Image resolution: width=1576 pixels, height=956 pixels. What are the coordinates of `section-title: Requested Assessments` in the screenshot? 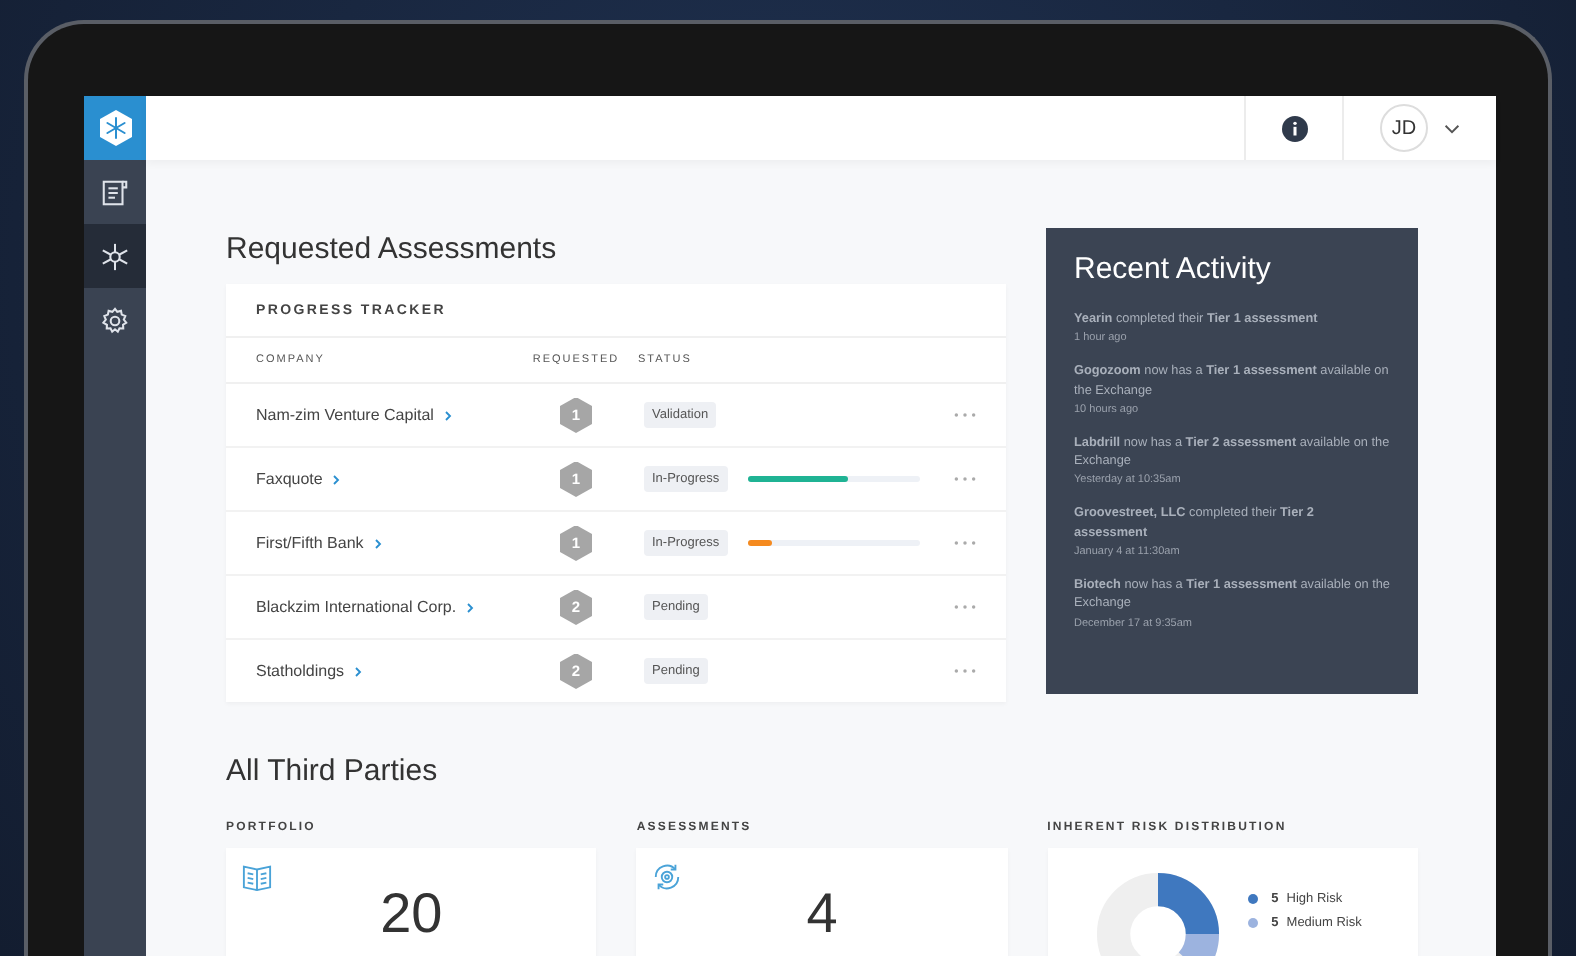 It's located at (392, 249).